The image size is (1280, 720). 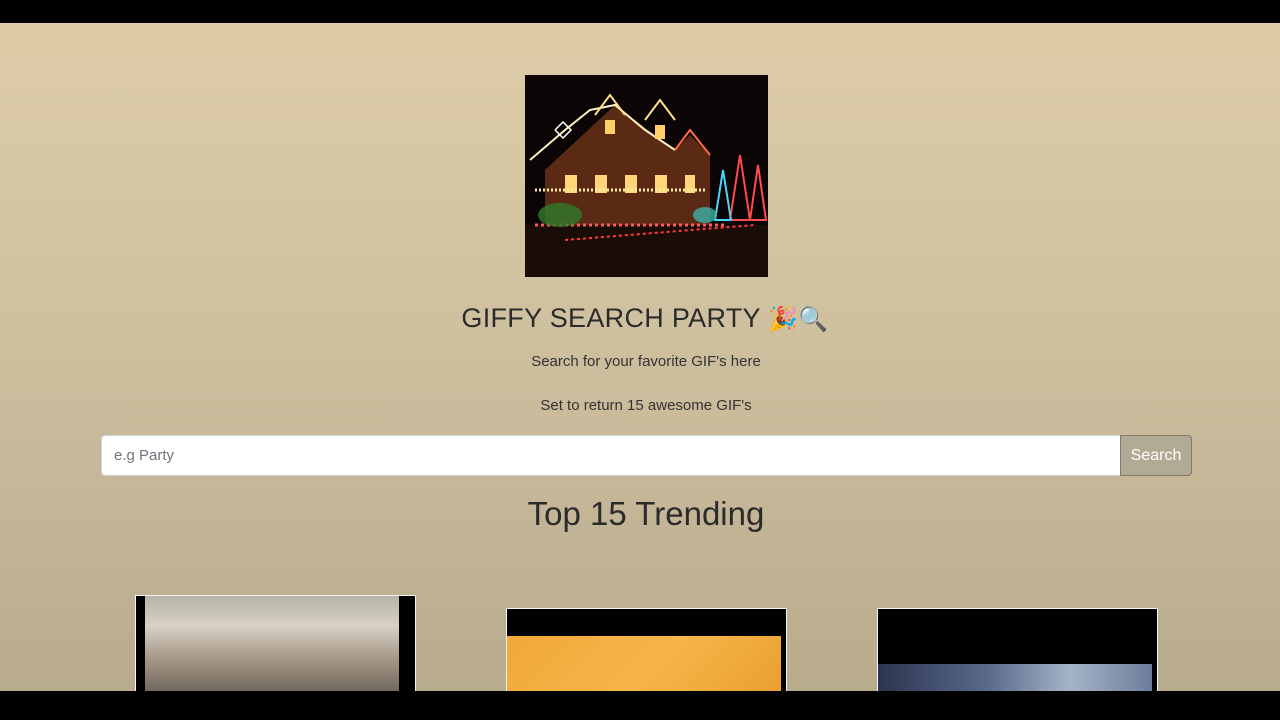 I want to click on hero-image, so click(x=646, y=176).